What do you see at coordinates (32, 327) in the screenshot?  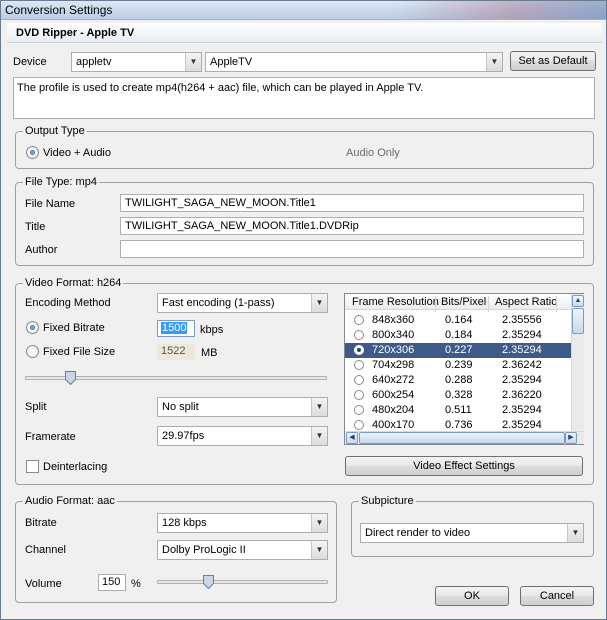 I see `fixed-bitrate-radio` at bounding box center [32, 327].